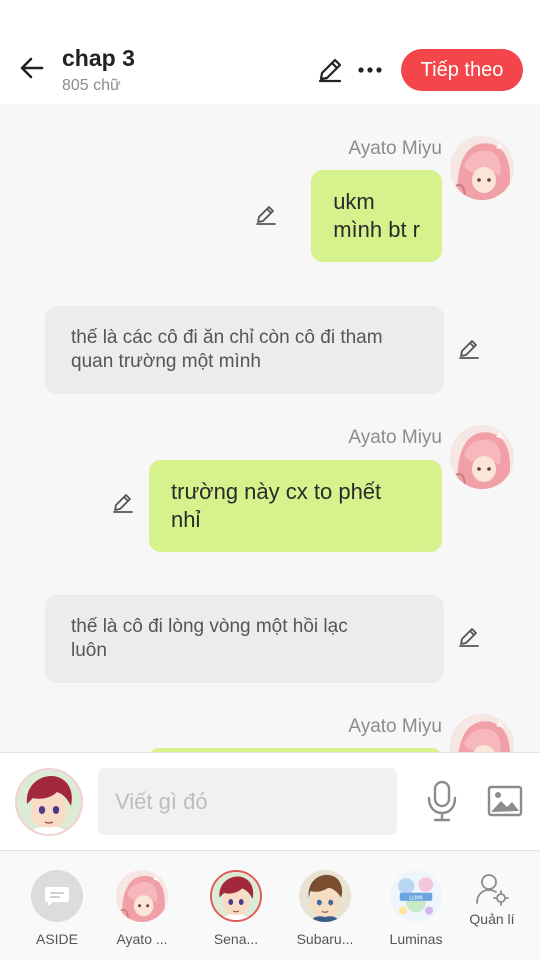 This screenshot has width=540, height=960. What do you see at coordinates (505, 801) in the screenshot?
I see `image-icon` at bounding box center [505, 801].